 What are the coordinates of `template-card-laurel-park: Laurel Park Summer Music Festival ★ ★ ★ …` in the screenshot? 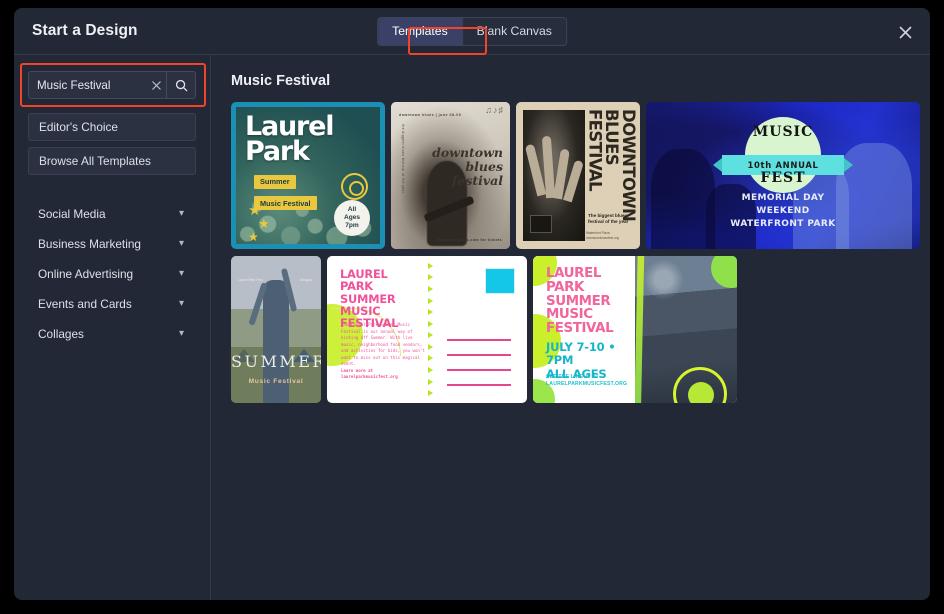 It's located at (308, 175).